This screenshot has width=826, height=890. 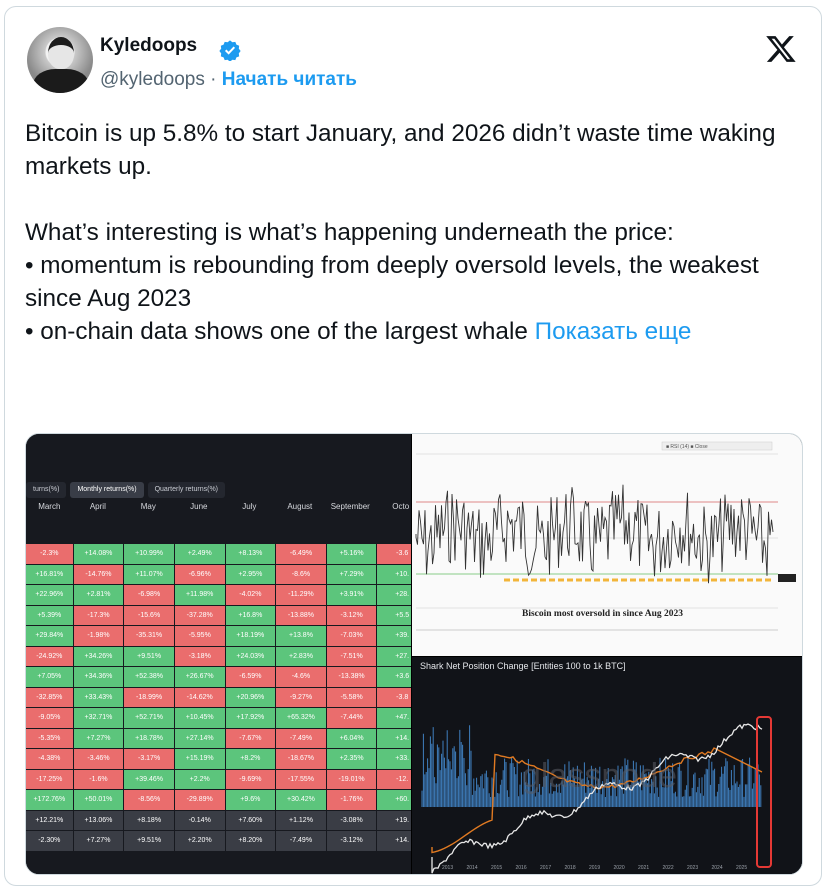 I want to click on table-cell: -13.88%, so click(x=301, y=615).